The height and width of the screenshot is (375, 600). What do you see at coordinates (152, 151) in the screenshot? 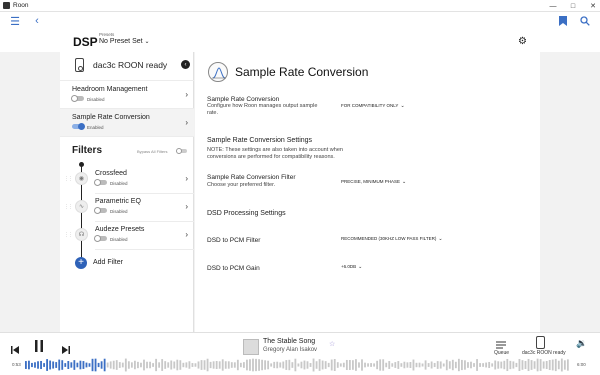
I see `bypass-label: Bypass All Filters` at bounding box center [152, 151].